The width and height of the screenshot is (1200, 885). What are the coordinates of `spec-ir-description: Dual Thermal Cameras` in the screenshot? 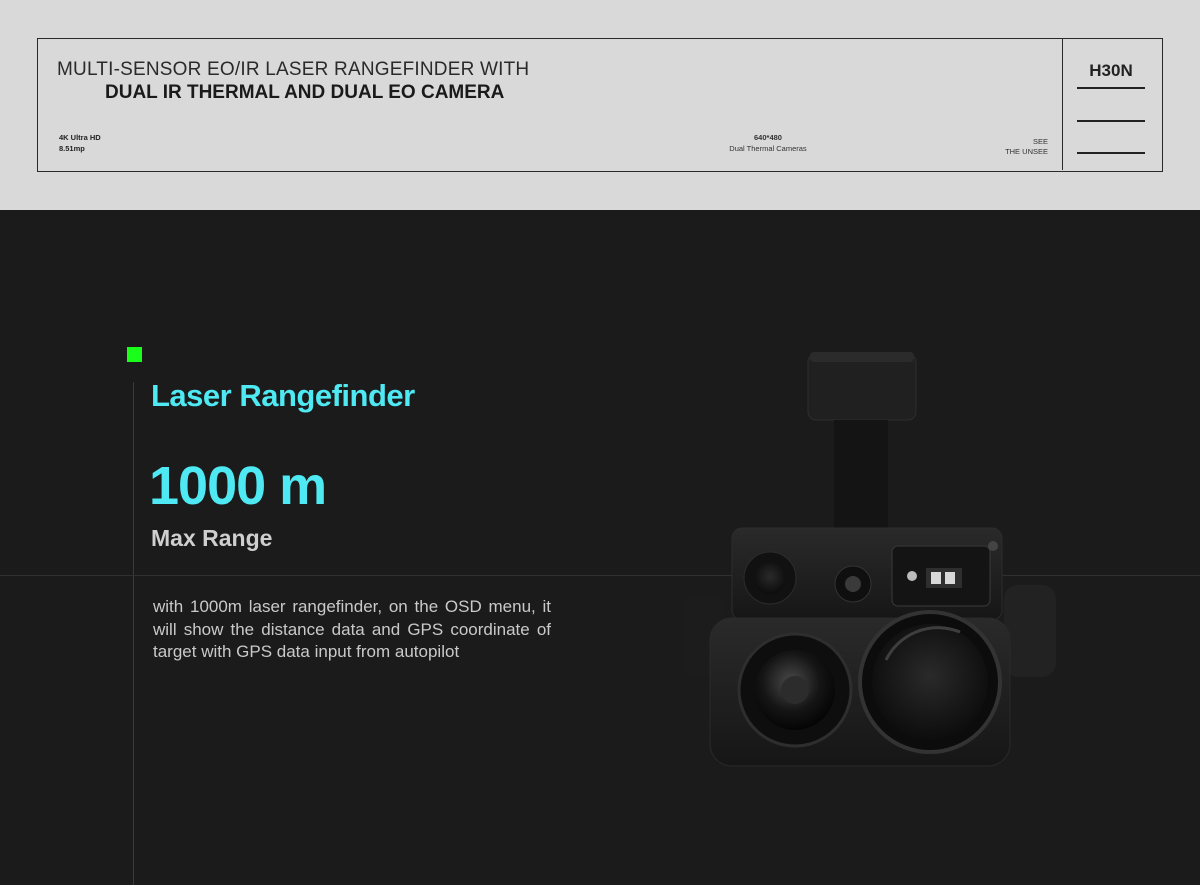 It's located at (768, 148).